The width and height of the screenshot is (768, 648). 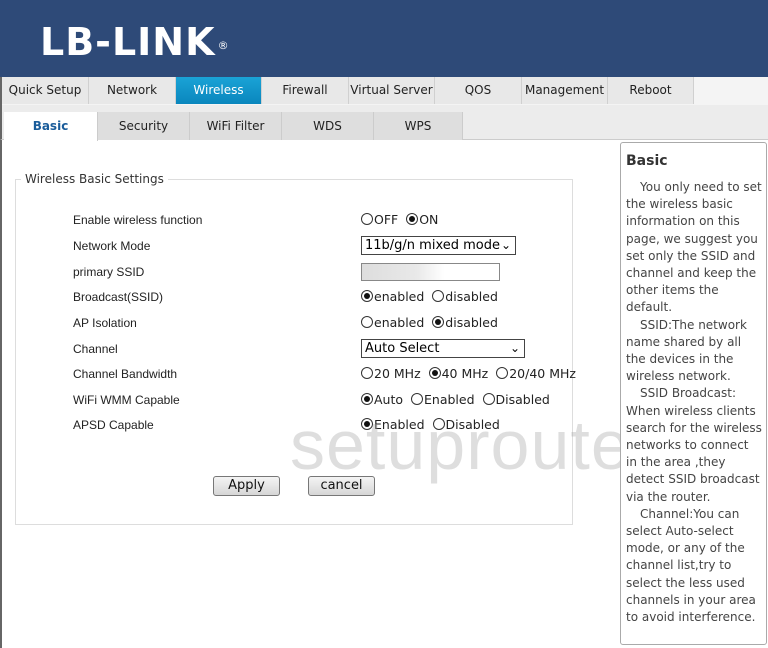 I want to click on wmm-row: WiFi WMM Capable Auto Enabled Disabled, so click(x=280, y=400).